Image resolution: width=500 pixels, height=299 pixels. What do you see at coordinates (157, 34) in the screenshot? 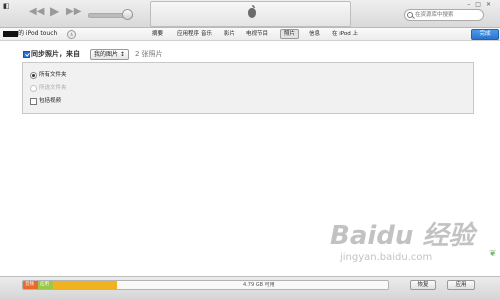
I see `tab-summary: 摘要` at bounding box center [157, 34].